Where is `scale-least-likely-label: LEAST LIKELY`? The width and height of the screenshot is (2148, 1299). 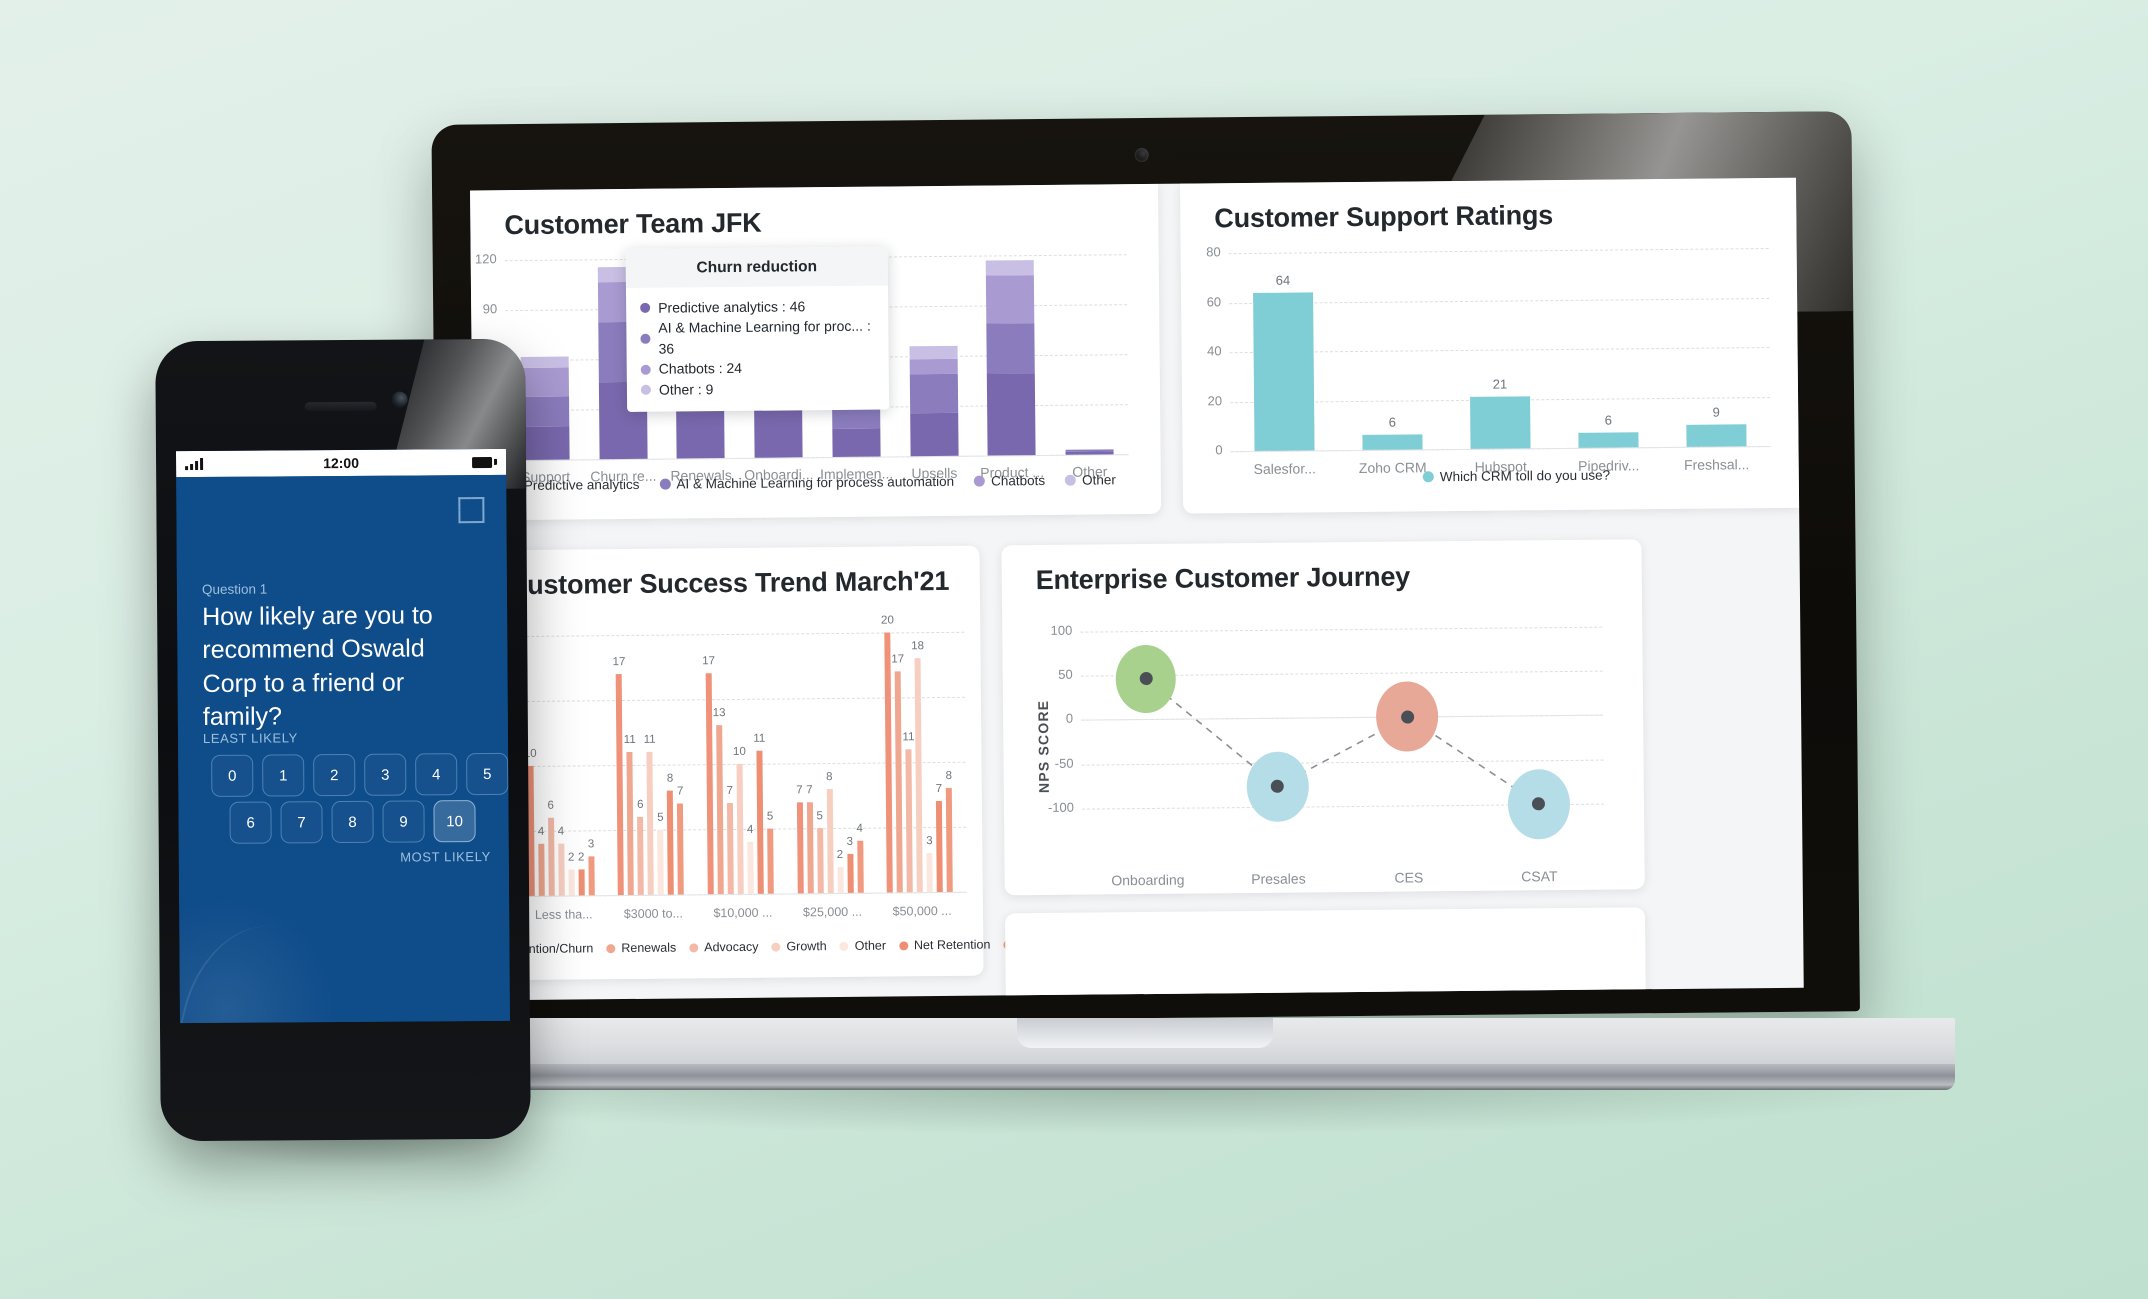
scale-least-likely-label: LEAST LIKELY is located at coordinates (250, 738).